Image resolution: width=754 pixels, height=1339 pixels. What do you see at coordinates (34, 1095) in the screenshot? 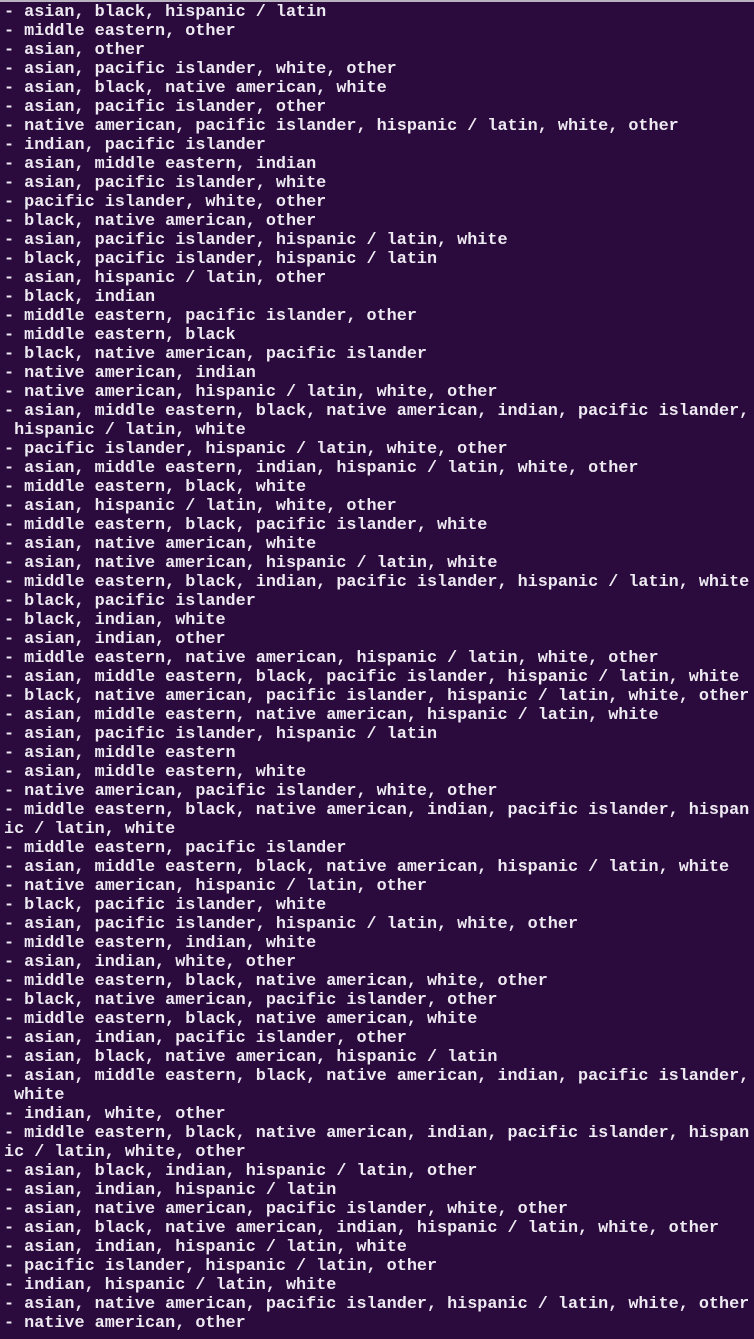
I see `output-line-segment: white` at bounding box center [34, 1095].